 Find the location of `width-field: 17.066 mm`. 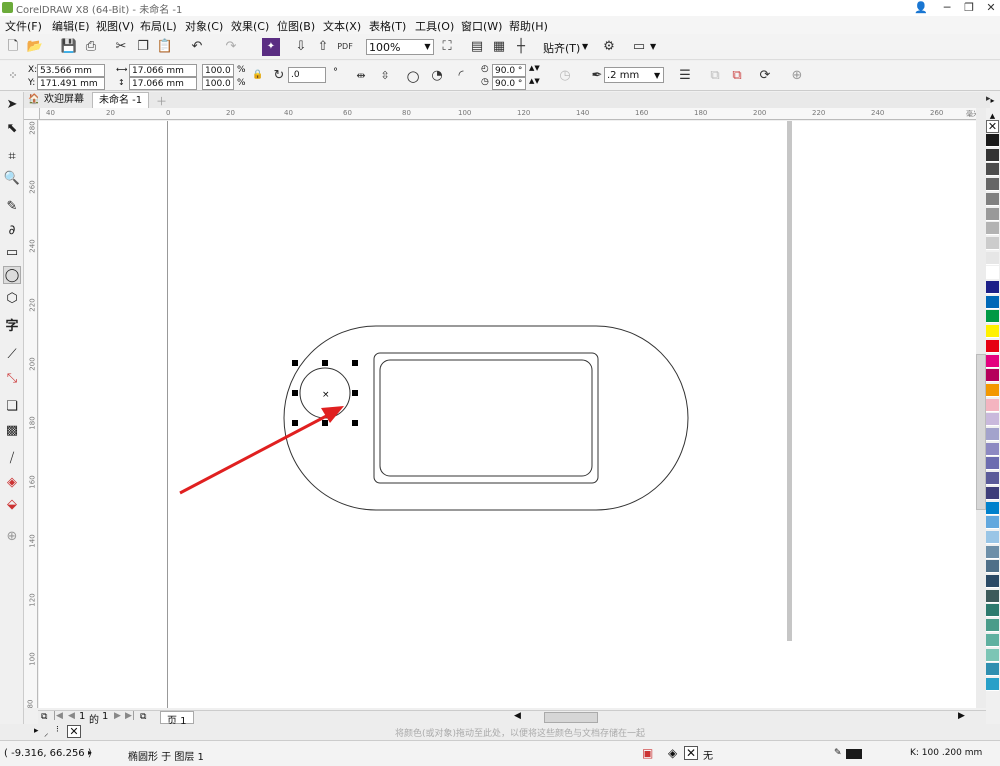

width-field: 17.066 mm is located at coordinates (163, 70).